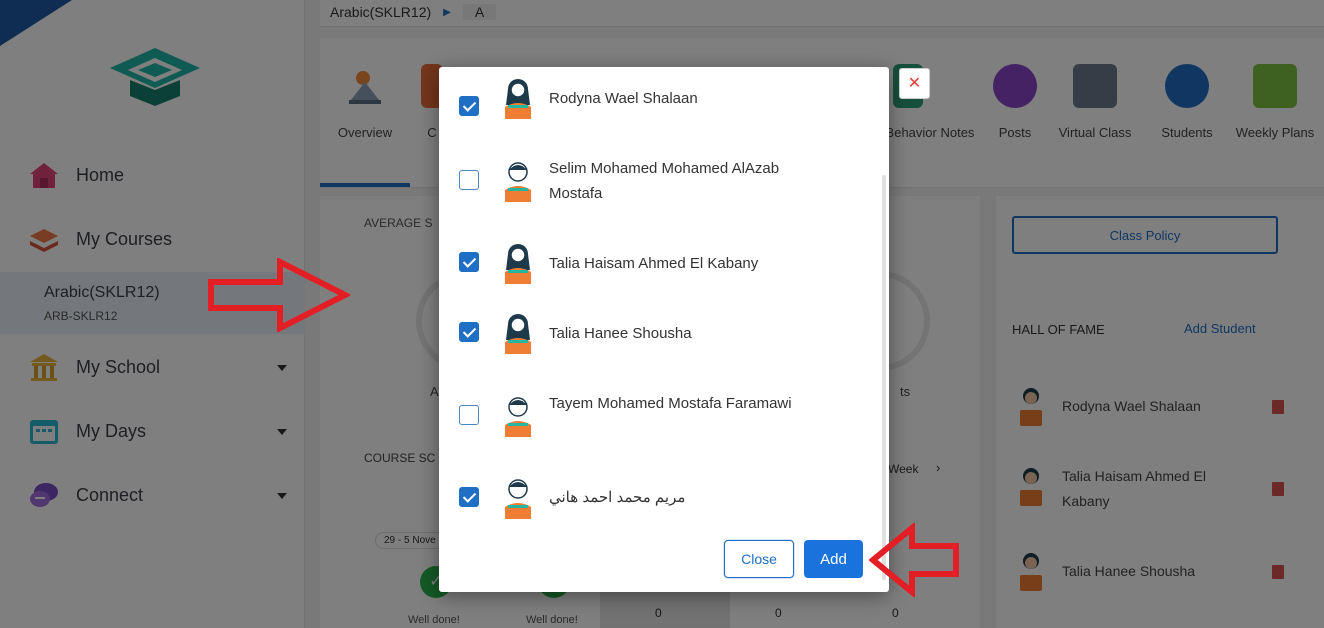 The width and height of the screenshot is (1324, 628). What do you see at coordinates (664, 181) in the screenshot?
I see `student-name: Selim Mohamed Mohamed AlAzab Mostafa` at bounding box center [664, 181].